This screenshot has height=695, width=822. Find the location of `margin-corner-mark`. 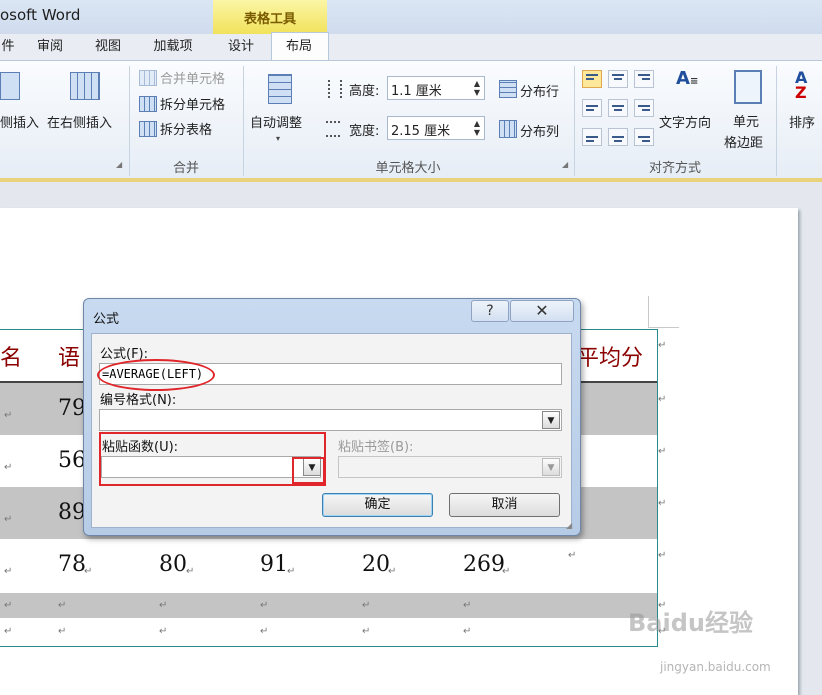

margin-corner-mark is located at coordinates (663, 312).